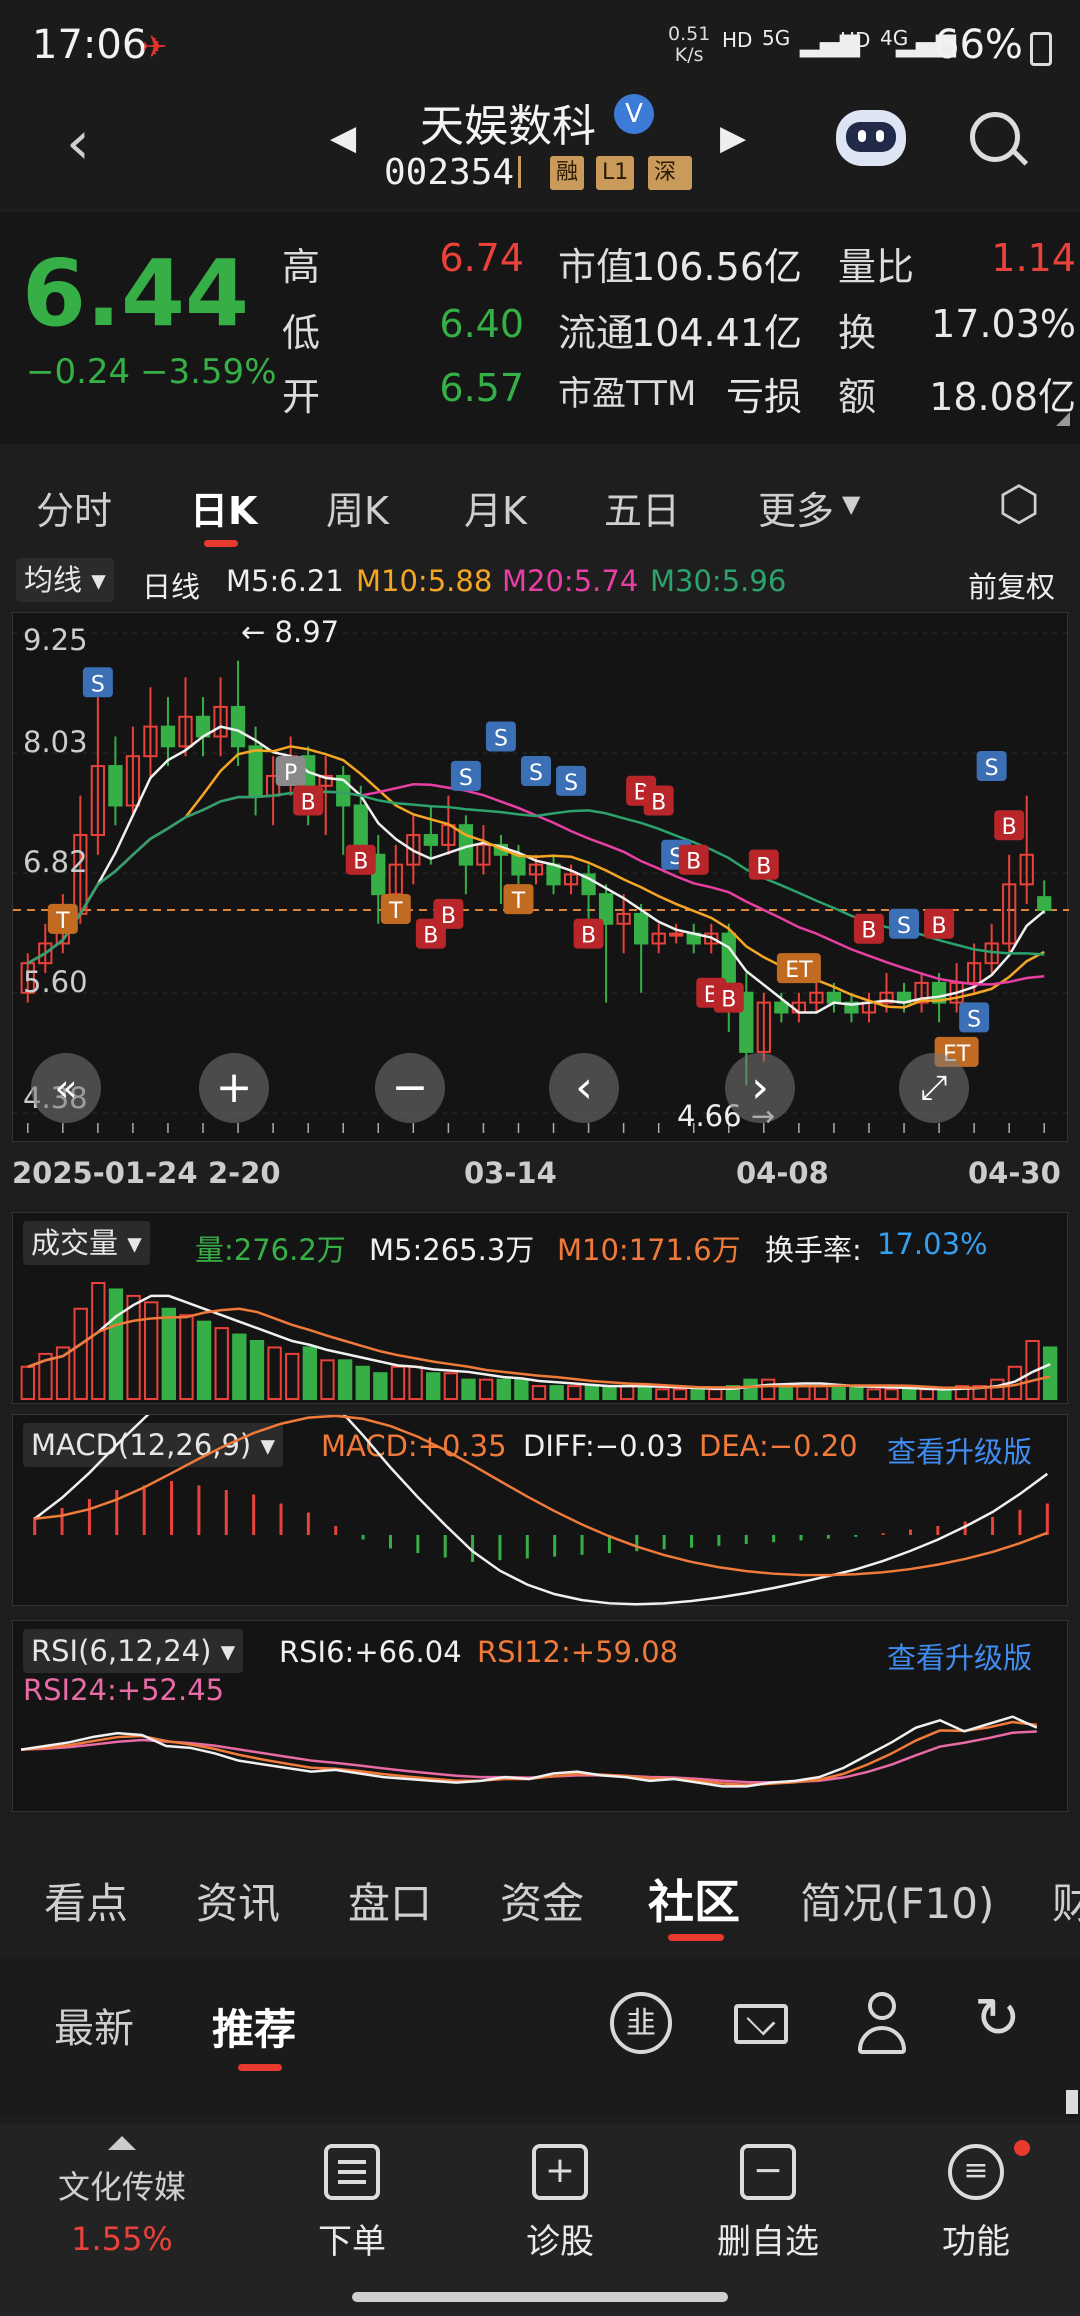 This screenshot has height=2316, width=1080. I want to click on fullscreen-button: ⤢, so click(934, 1088).